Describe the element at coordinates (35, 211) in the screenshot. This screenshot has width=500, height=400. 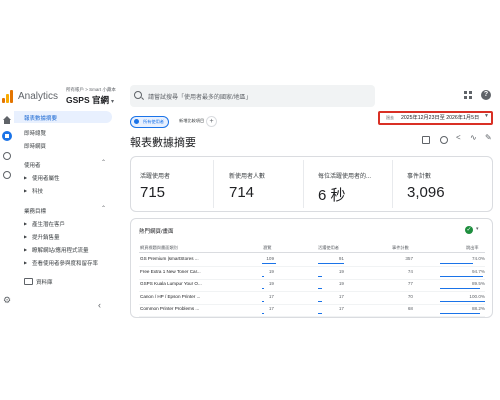
I see `nav-section-business-objectives: 業務目標` at that location.